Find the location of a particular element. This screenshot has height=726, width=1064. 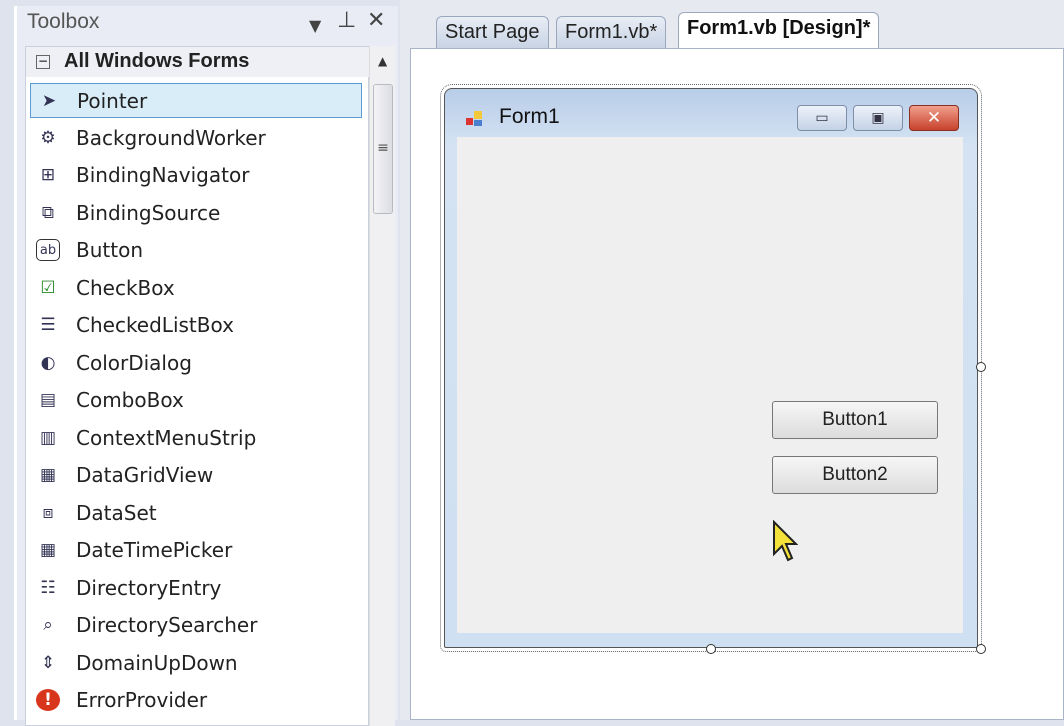

toolbox-item-label: ContextMenuStrip is located at coordinates (166, 437).